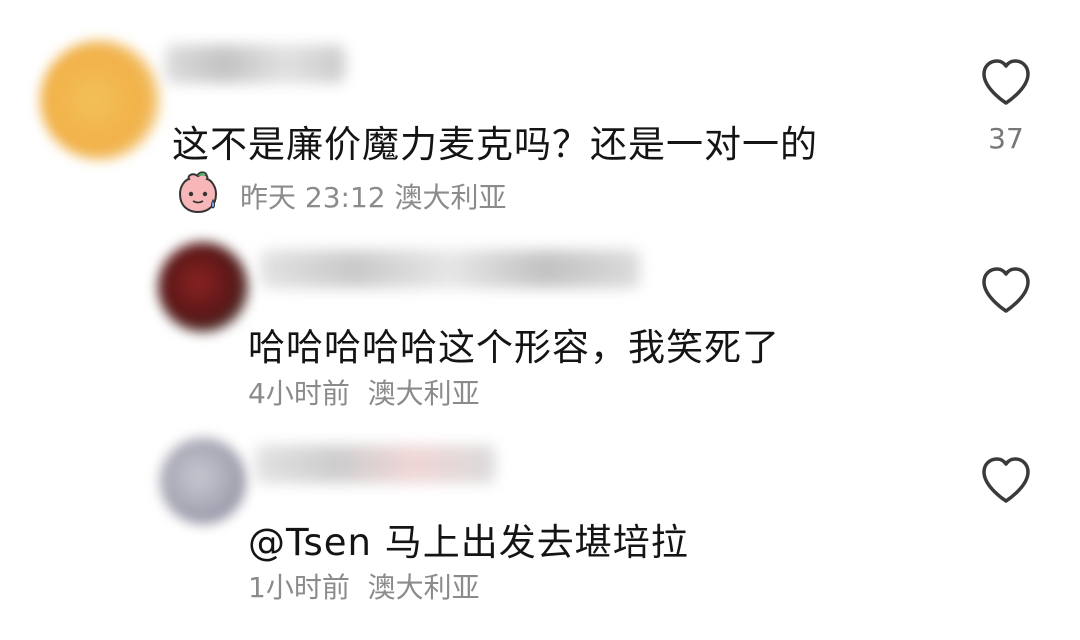 The width and height of the screenshot is (1080, 640). Describe the element at coordinates (299, 587) in the screenshot. I see `reply-time: 1小时前` at that location.